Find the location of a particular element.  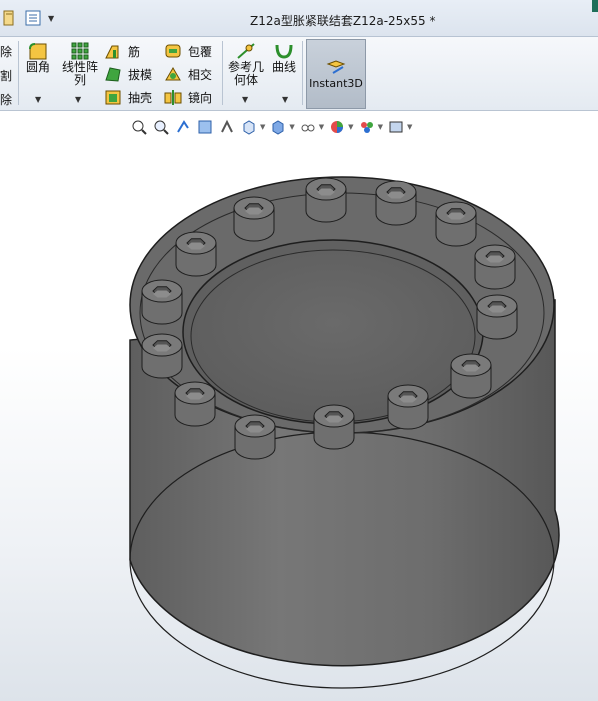

reference-geometry-icon is located at coordinates (246, 51).